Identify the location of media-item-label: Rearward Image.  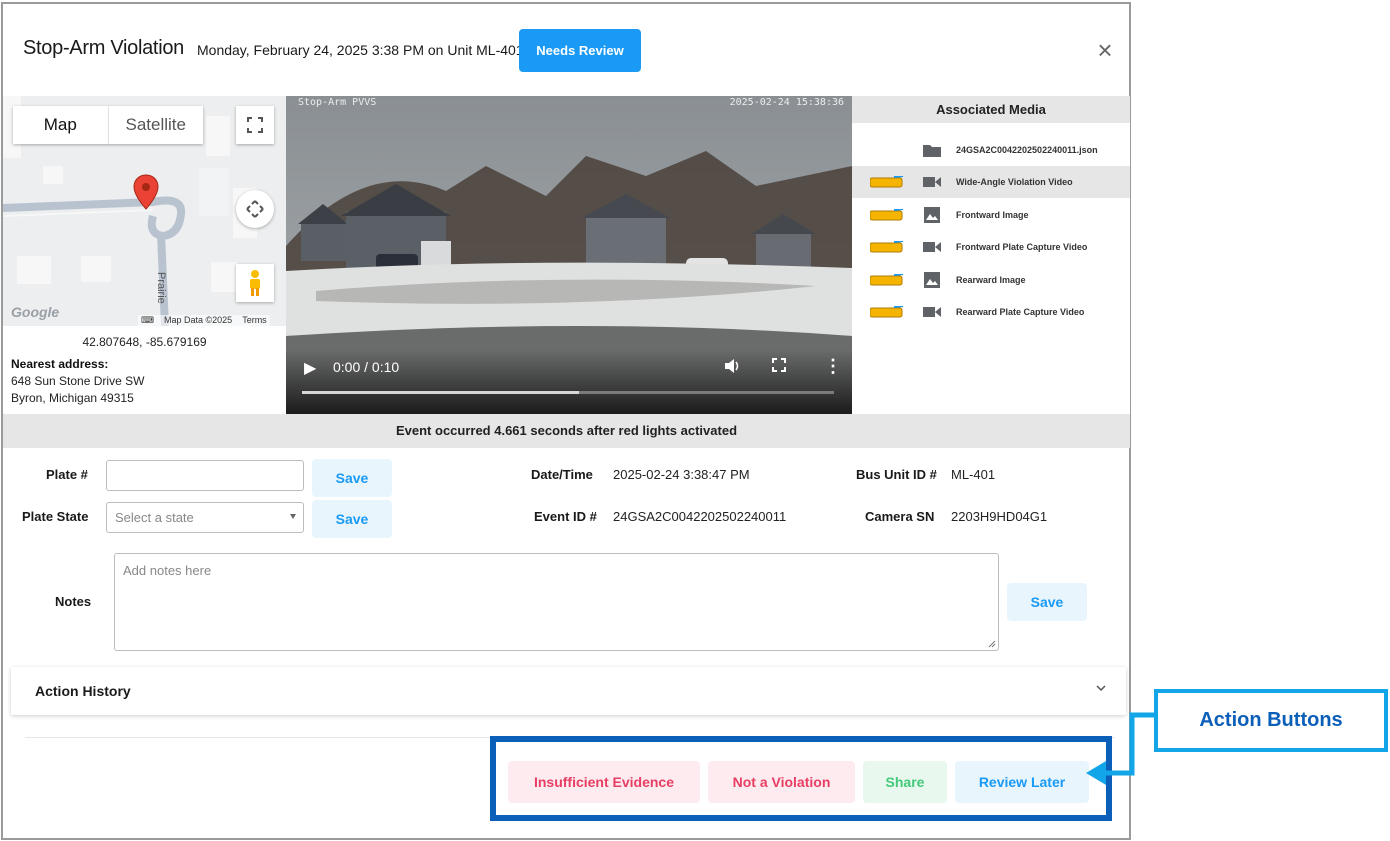
(991, 280).